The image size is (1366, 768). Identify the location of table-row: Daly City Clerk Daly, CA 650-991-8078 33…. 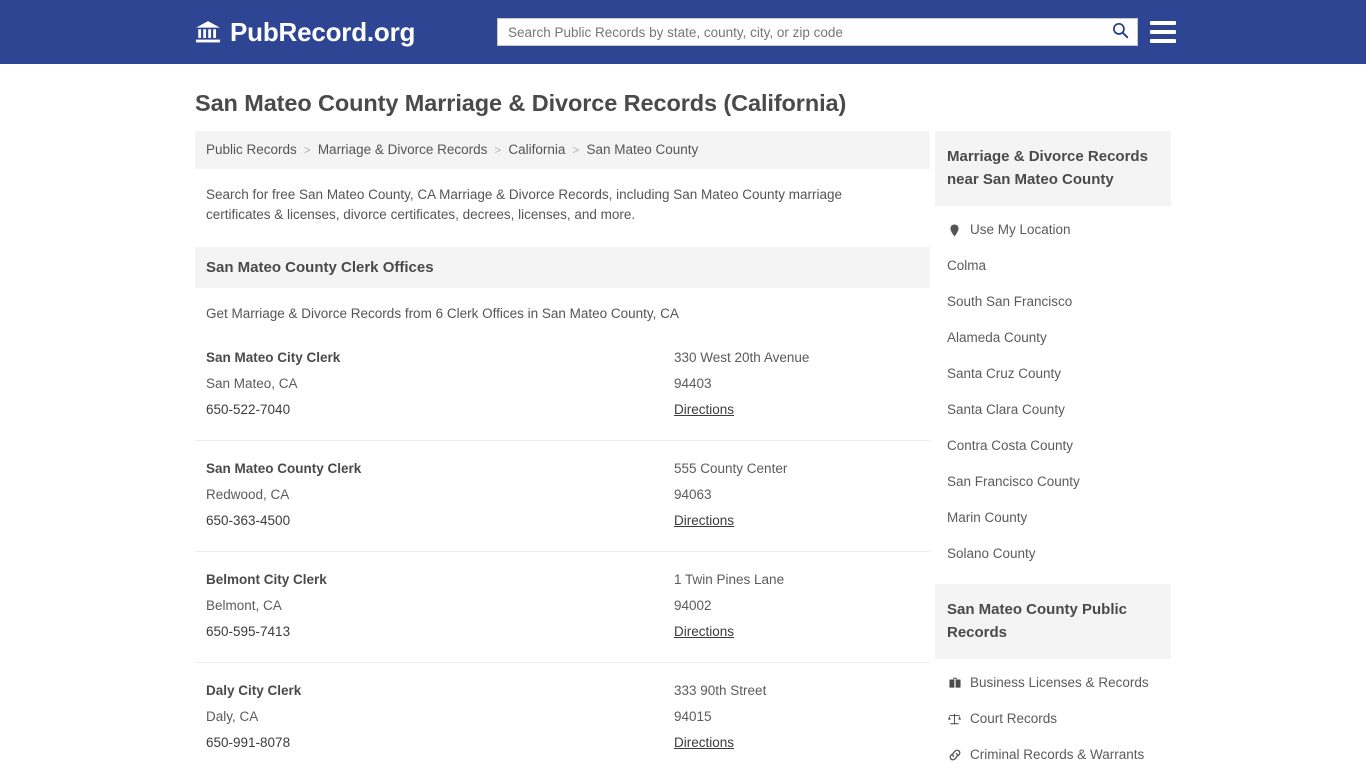
(562, 715).